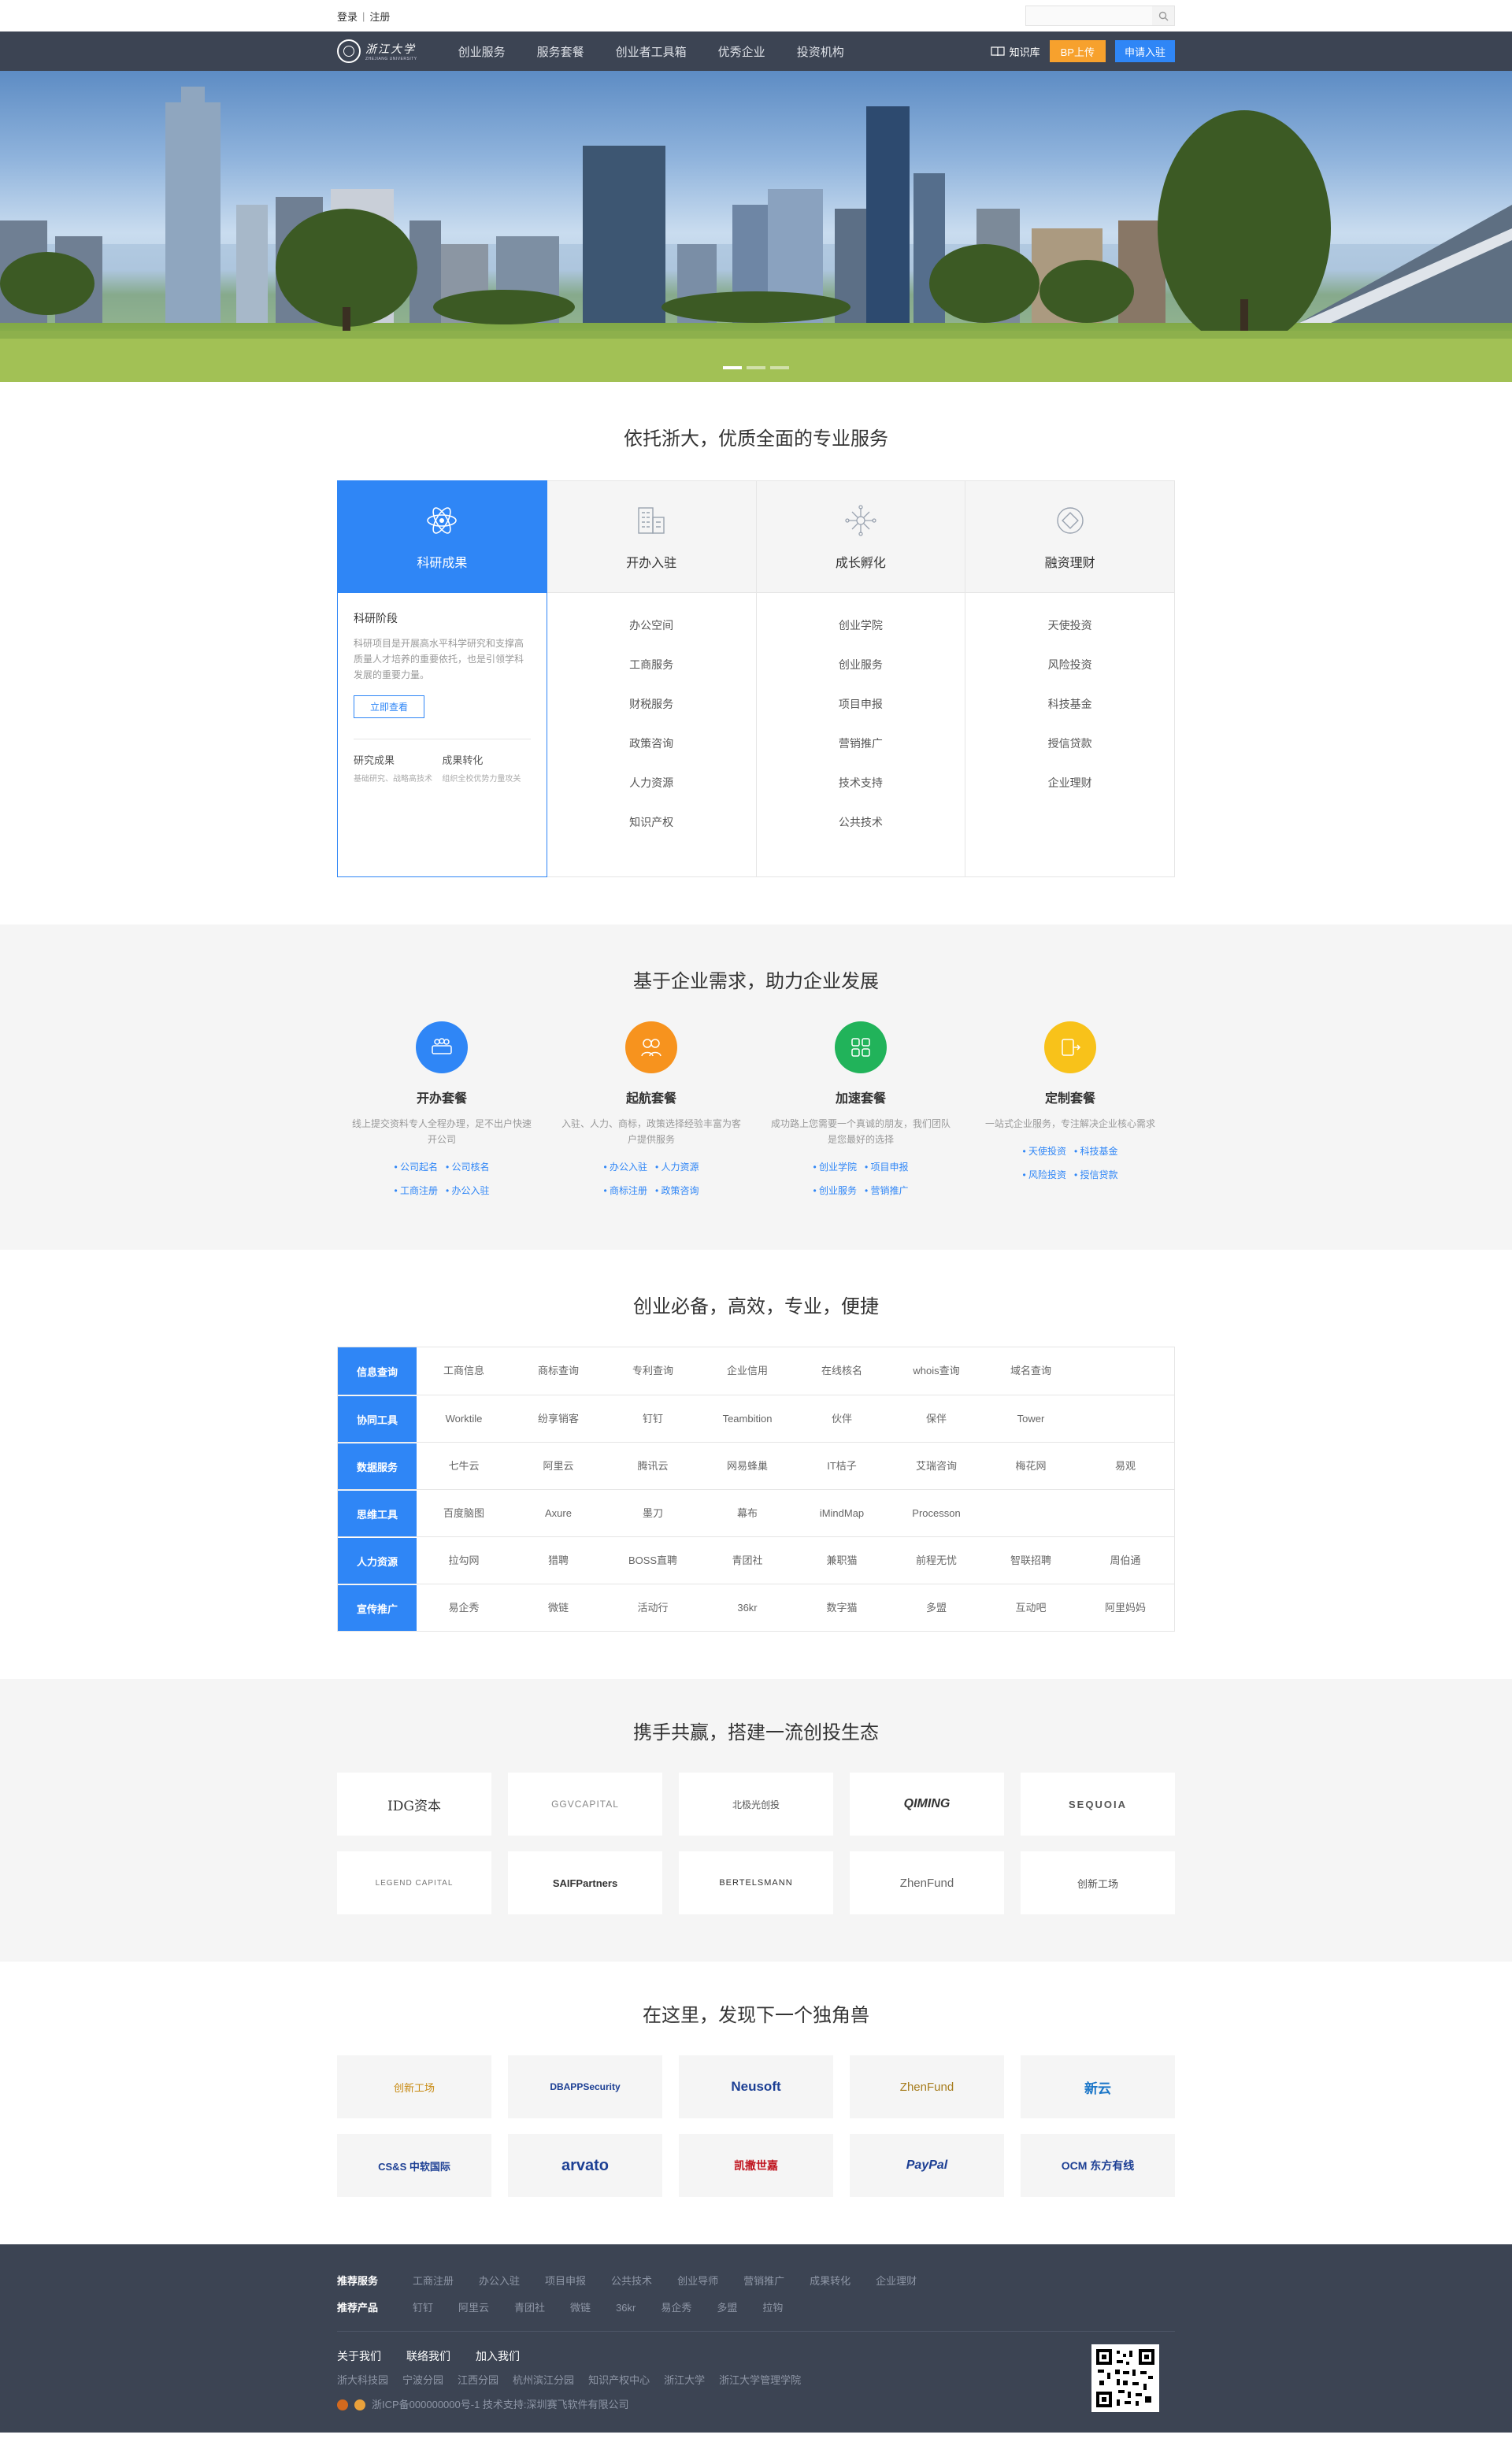 The image size is (1512, 2453). I want to click on about-us-link: 关于我们, so click(359, 2356).